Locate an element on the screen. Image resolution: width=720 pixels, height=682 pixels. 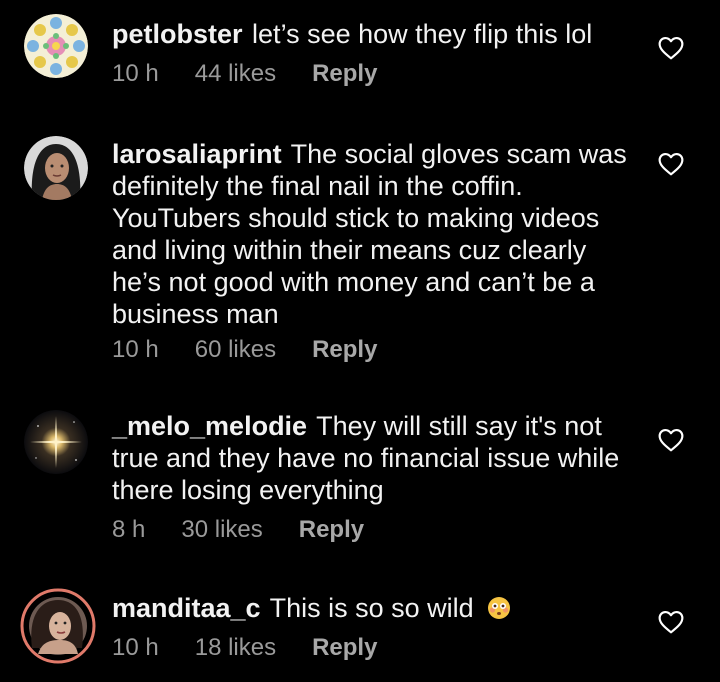
comment-timestamp: 8 h is located at coordinates (129, 529).